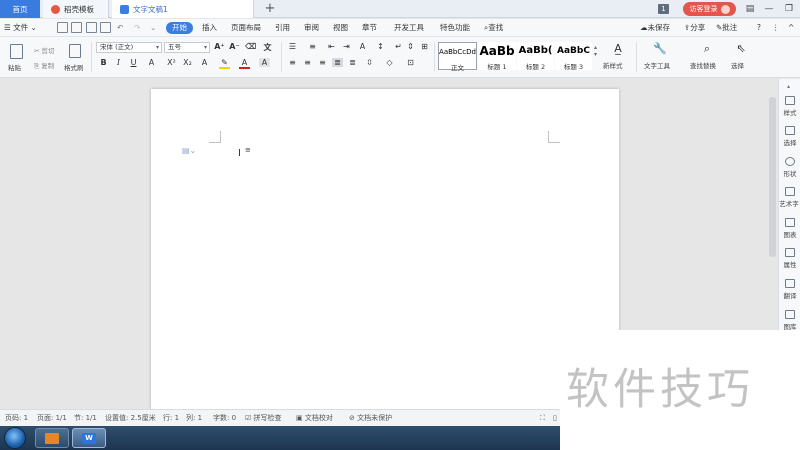 The height and width of the screenshot is (450, 800). Describe the element at coordinates (16, 418) in the screenshot. I see `status-page-number: 页码: 1` at that location.